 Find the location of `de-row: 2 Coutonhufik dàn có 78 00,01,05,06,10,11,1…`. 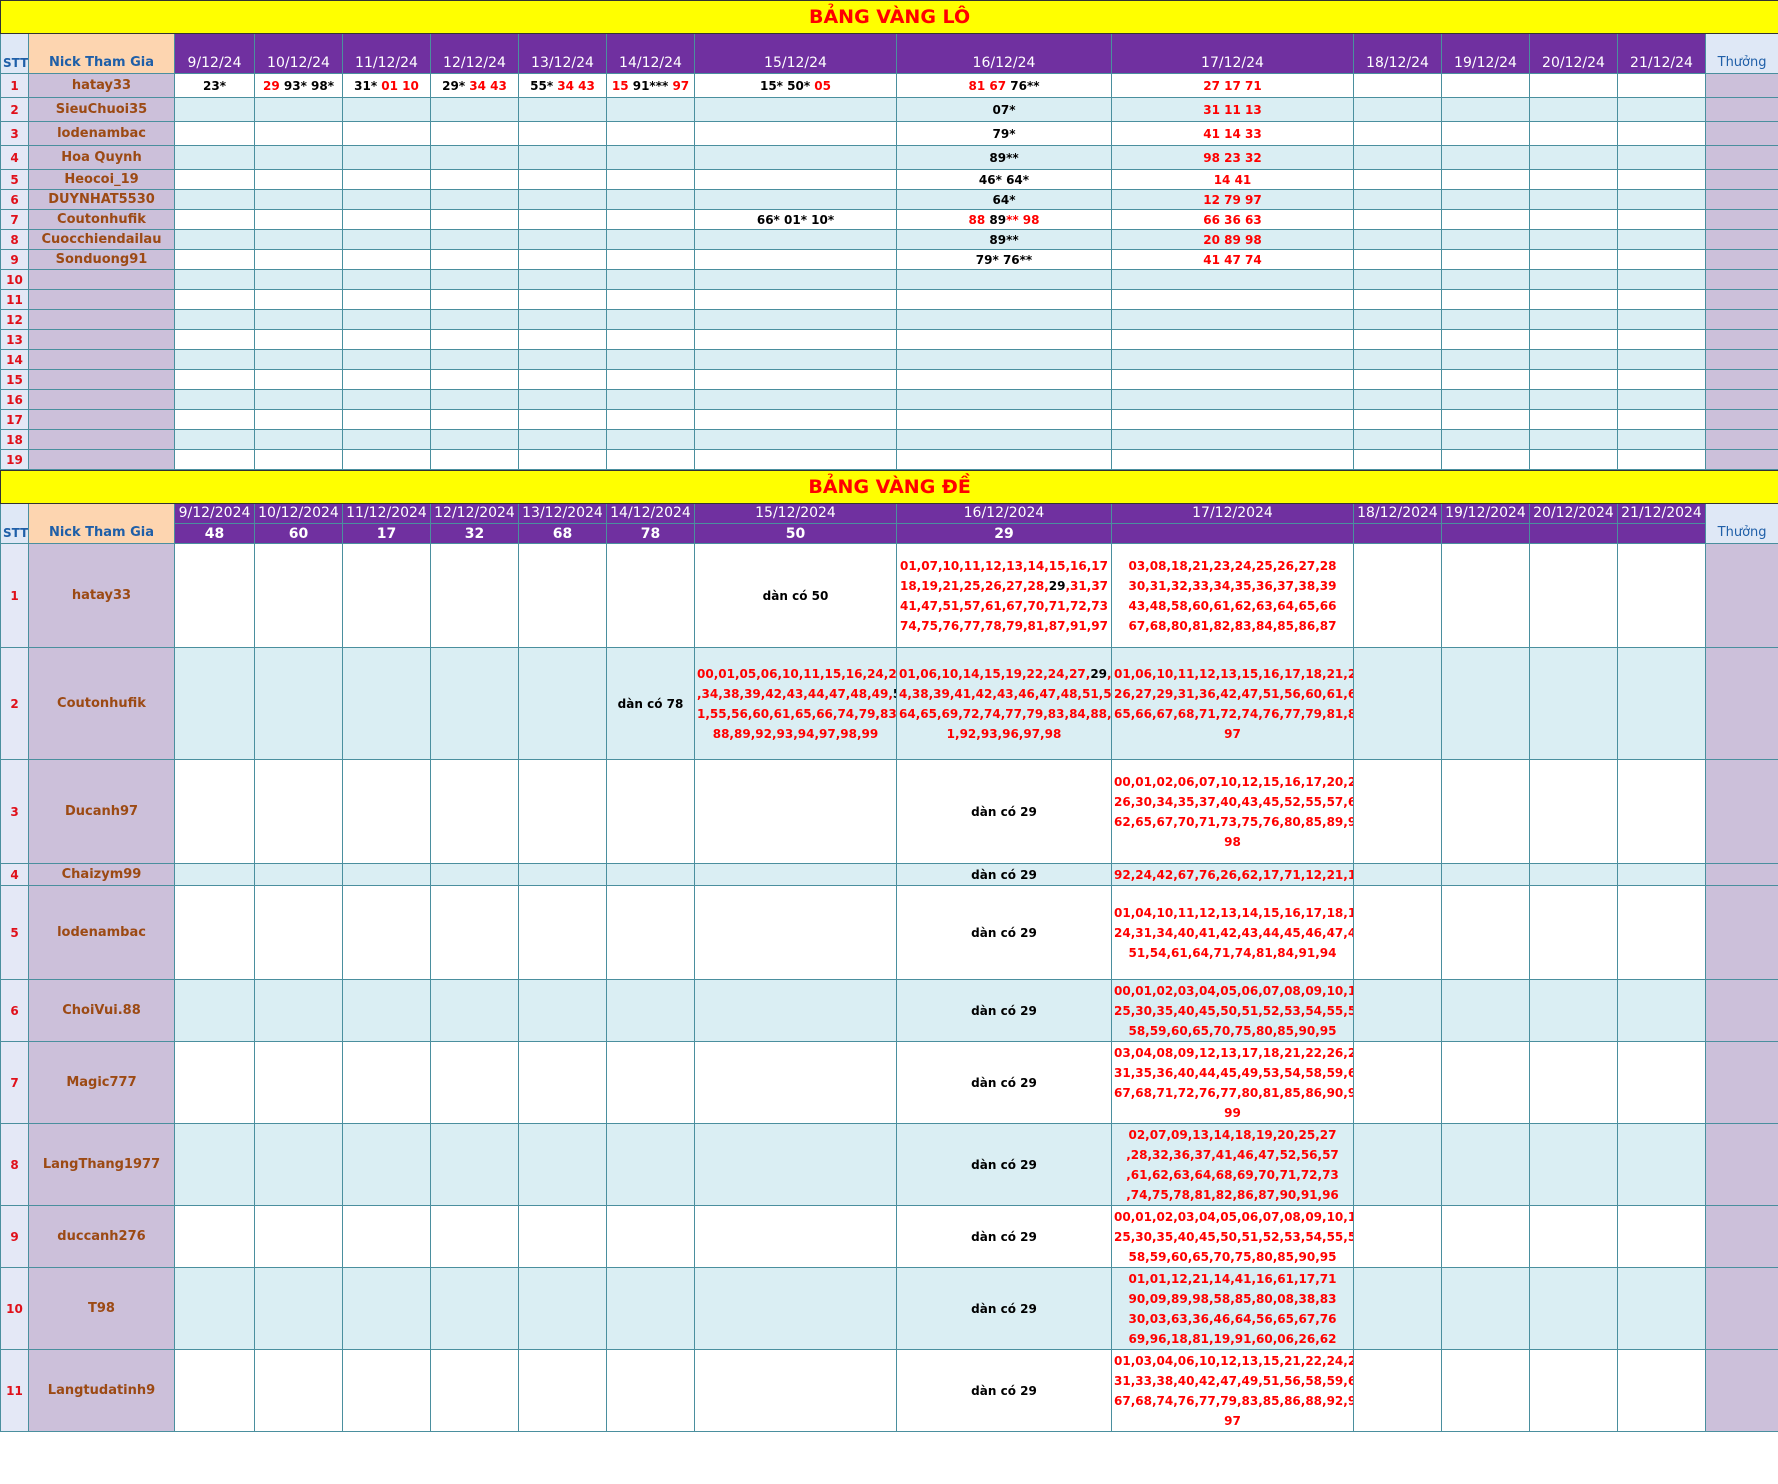

de-row: 2 Coutonhufik dàn có 78 00,01,05,06,10,11,1… is located at coordinates (889, 703).